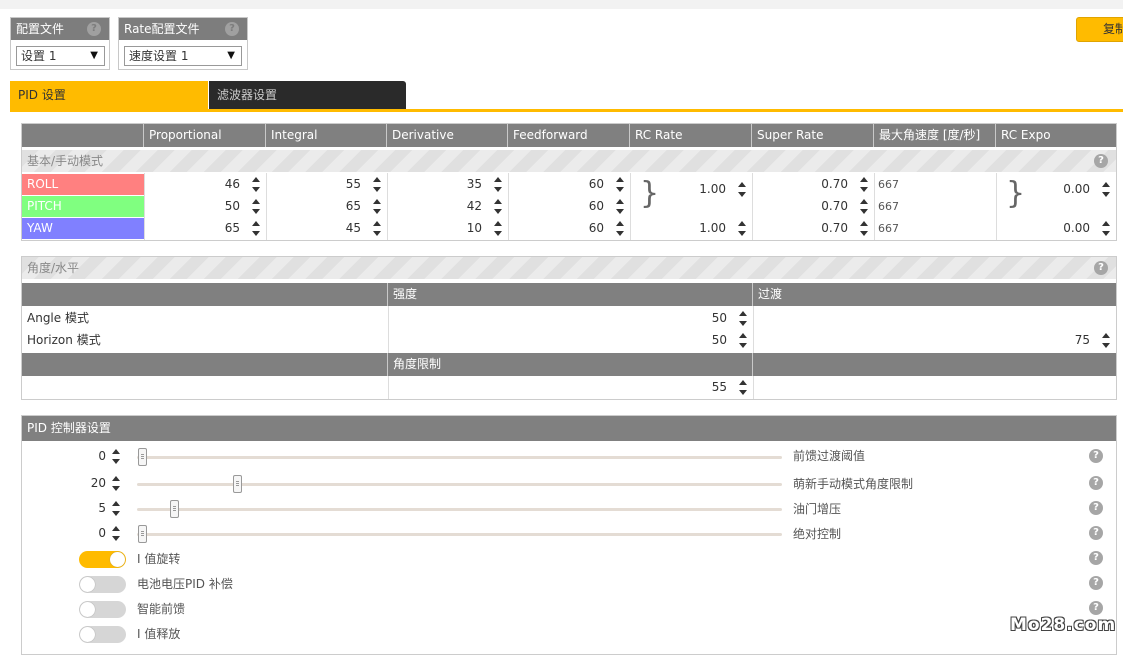  Describe the element at coordinates (307, 95) in the screenshot. I see `tab-filter-settings: 滤波器设置` at that location.